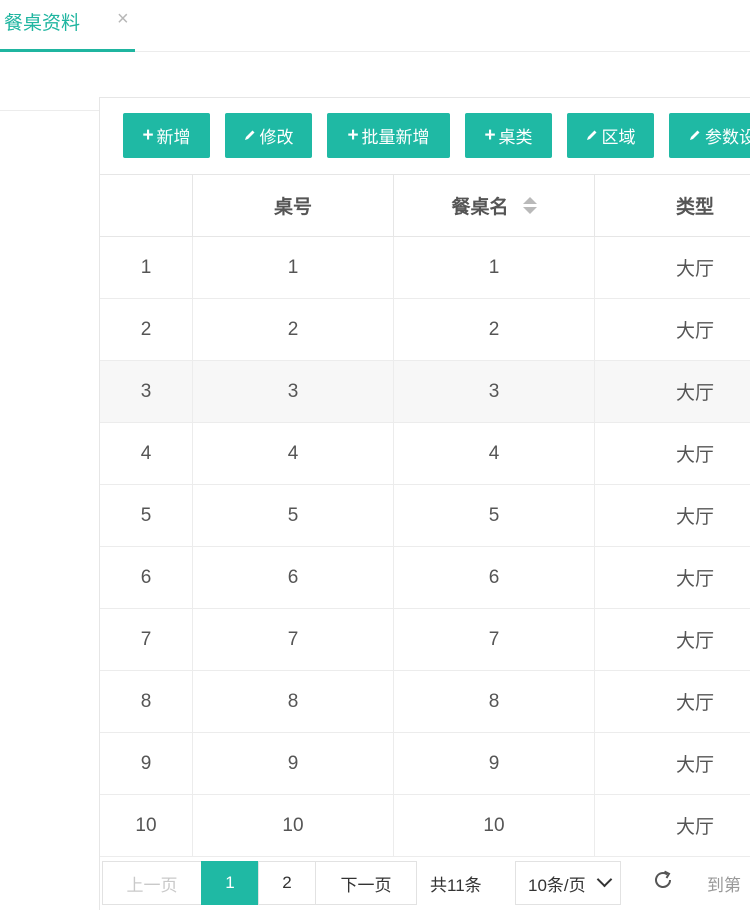  Describe the element at coordinates (146, 453) in the screenshot. I see `cell-index: 4` at that location.